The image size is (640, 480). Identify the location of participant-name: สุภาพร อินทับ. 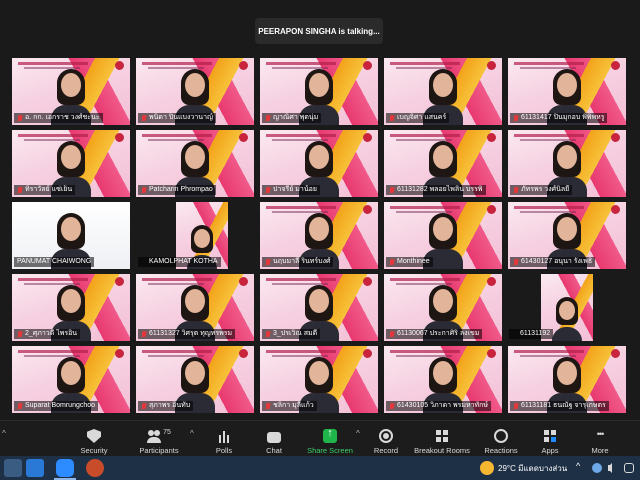
(166, 406).